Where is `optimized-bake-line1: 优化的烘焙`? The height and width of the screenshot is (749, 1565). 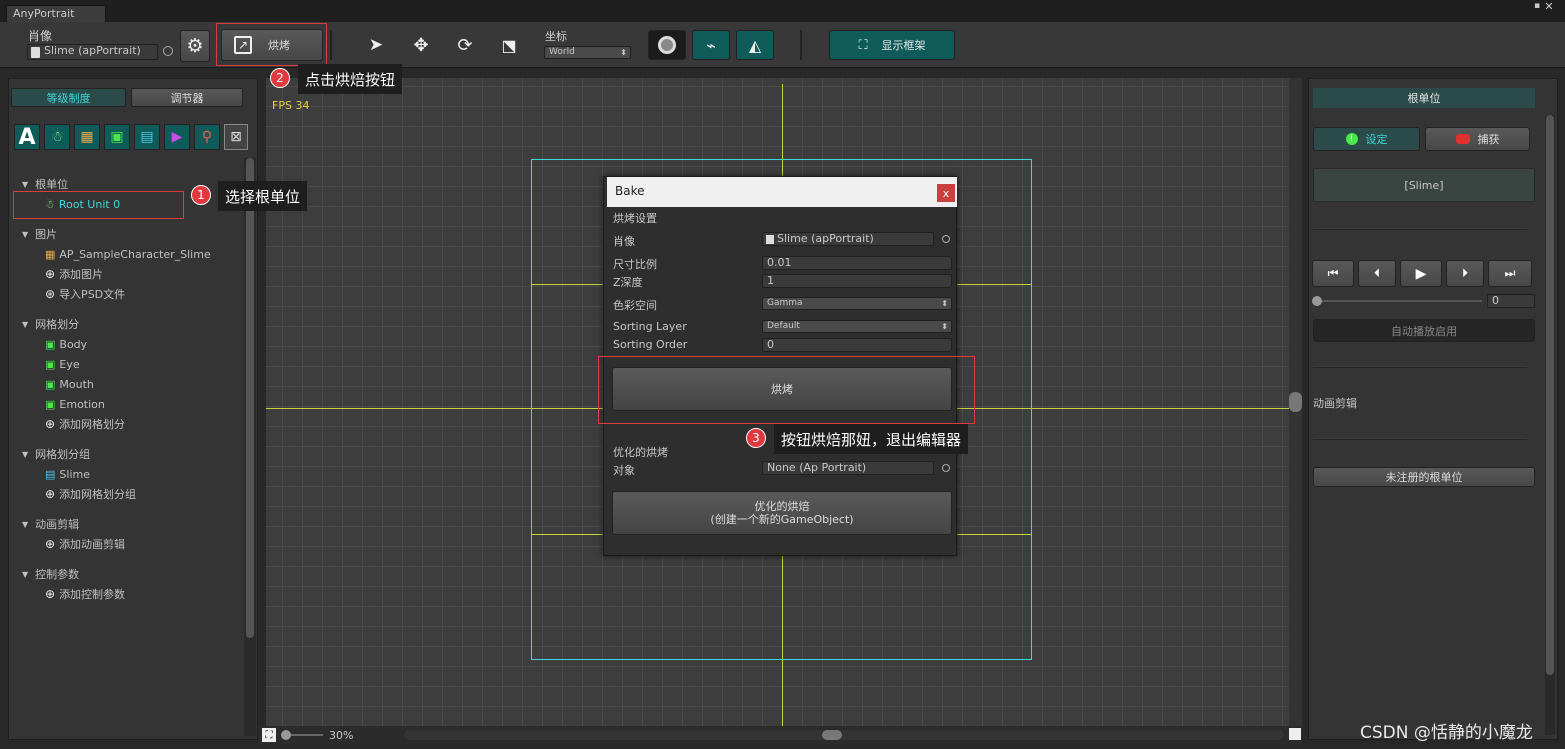 optimized-bake-line1: 优化的烘焙 is located at coordinates (782, 506).